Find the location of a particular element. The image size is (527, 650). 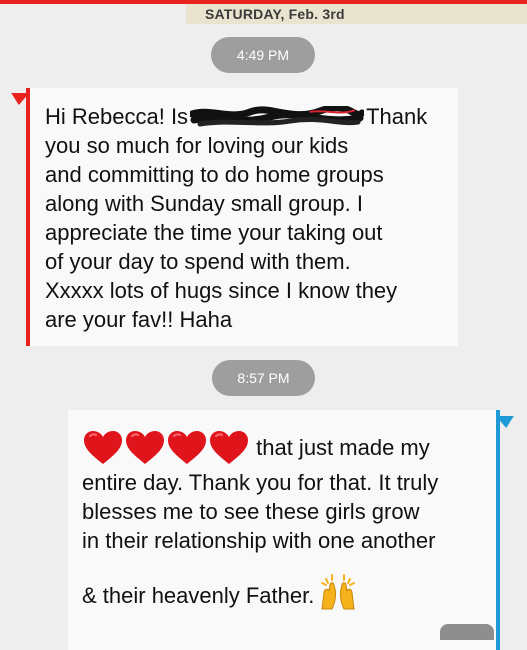

bottom-overlay-tab is located at coordinates (467, 632).